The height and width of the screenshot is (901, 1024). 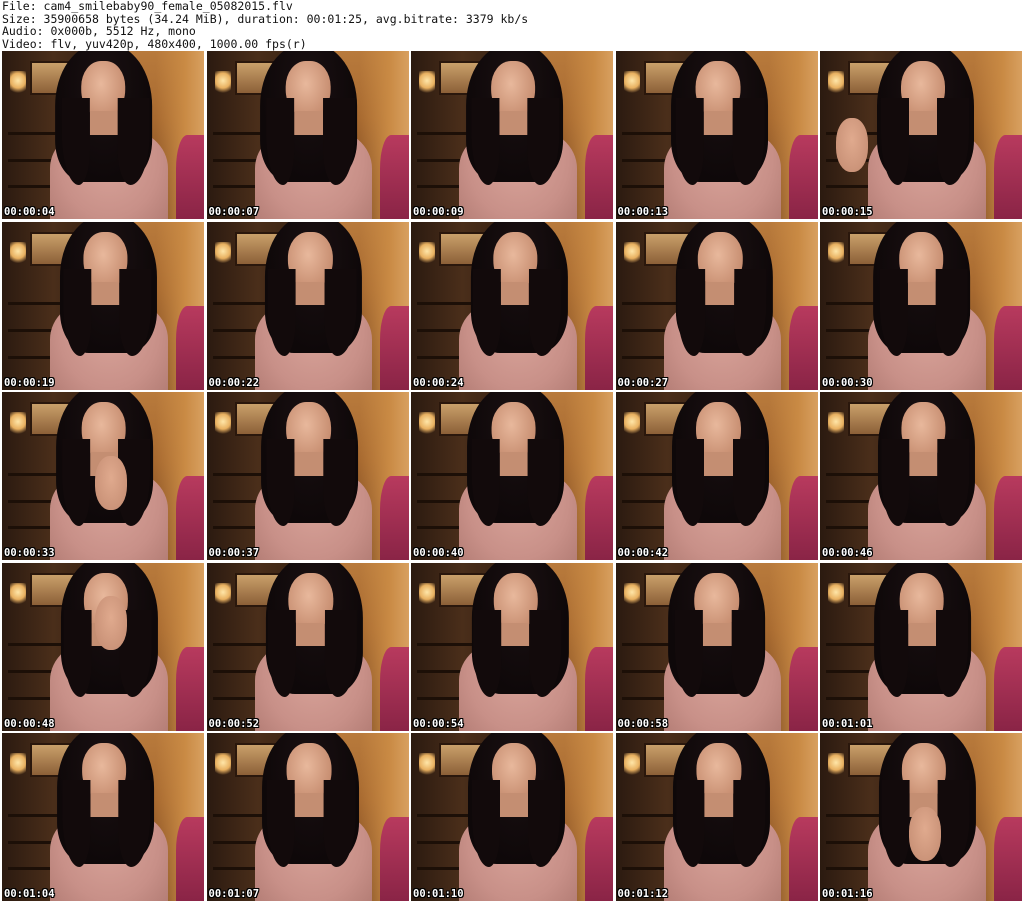 What do you see at coordinates (307, 476) in the screenshot?
I see `video-thumbnail: 00:00:37` at bounding box center [307, 476].